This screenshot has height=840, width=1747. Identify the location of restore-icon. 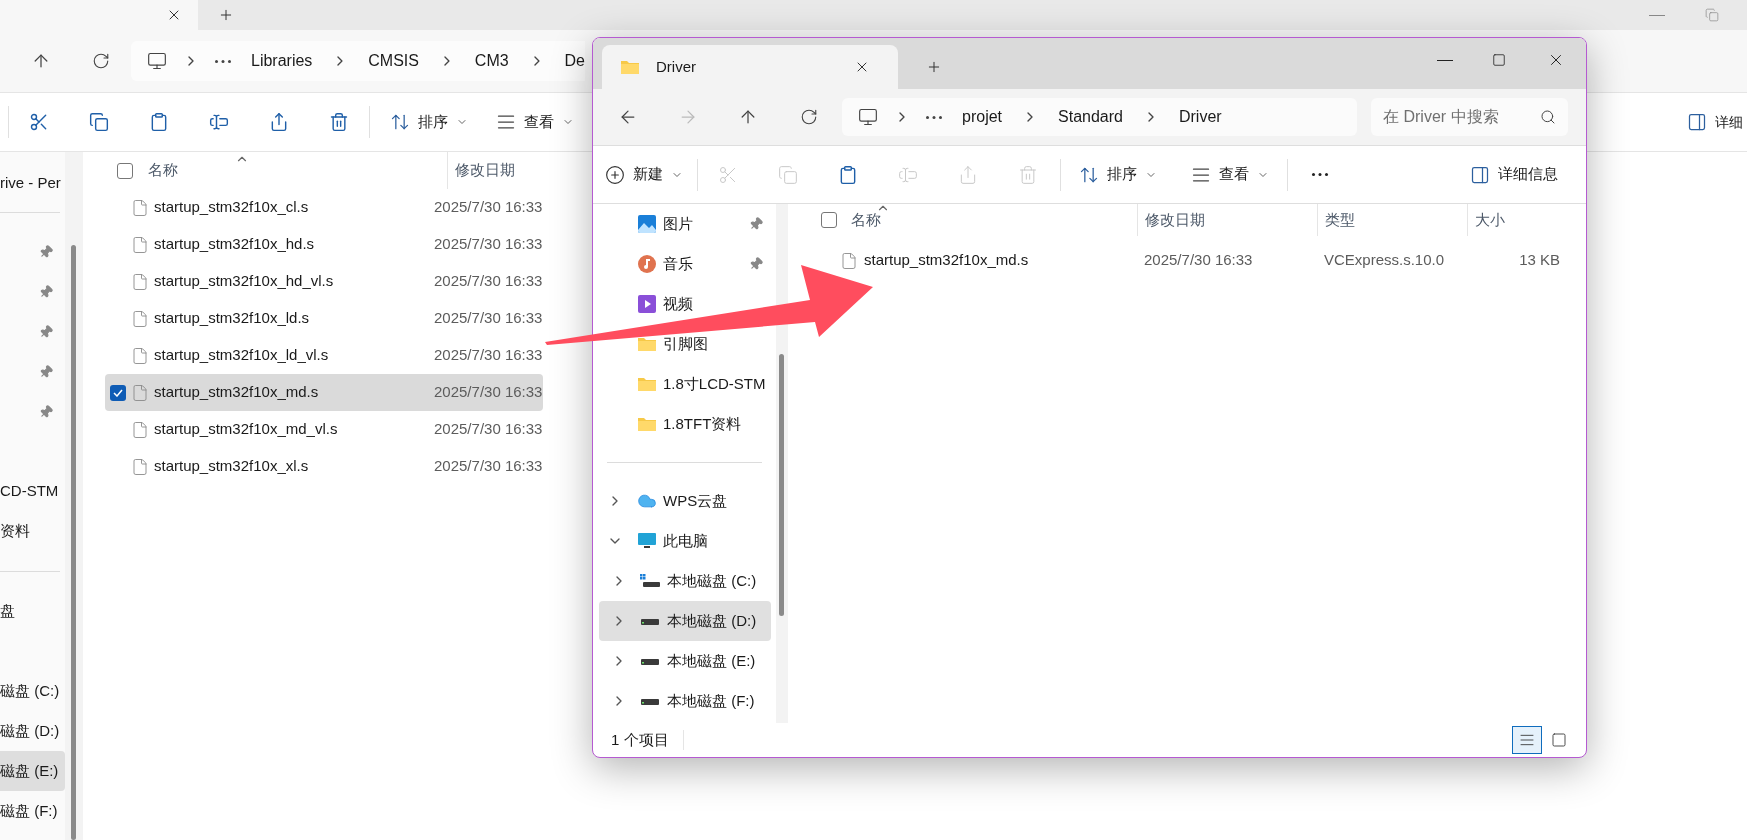
(1712, 15).